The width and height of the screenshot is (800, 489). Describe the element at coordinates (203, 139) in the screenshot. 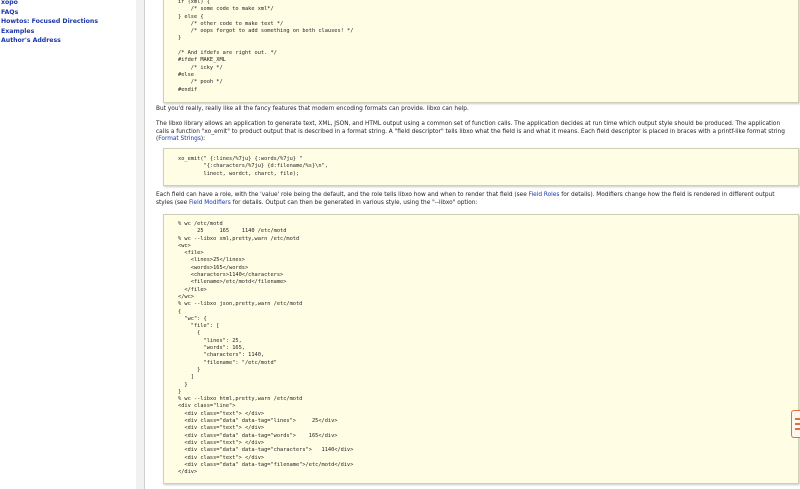

I see `paragraph-text: ):` at that location.